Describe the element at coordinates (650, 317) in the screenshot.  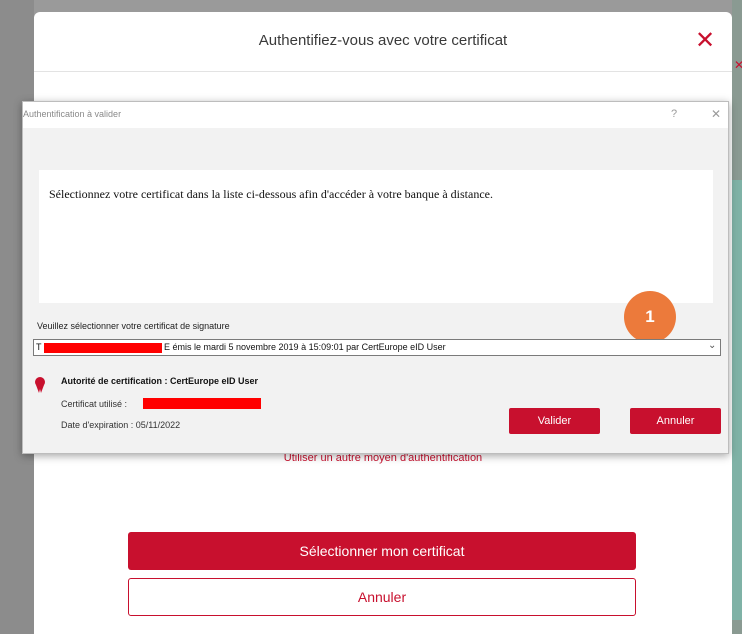
I see `step-number-badge: 1` at that location.